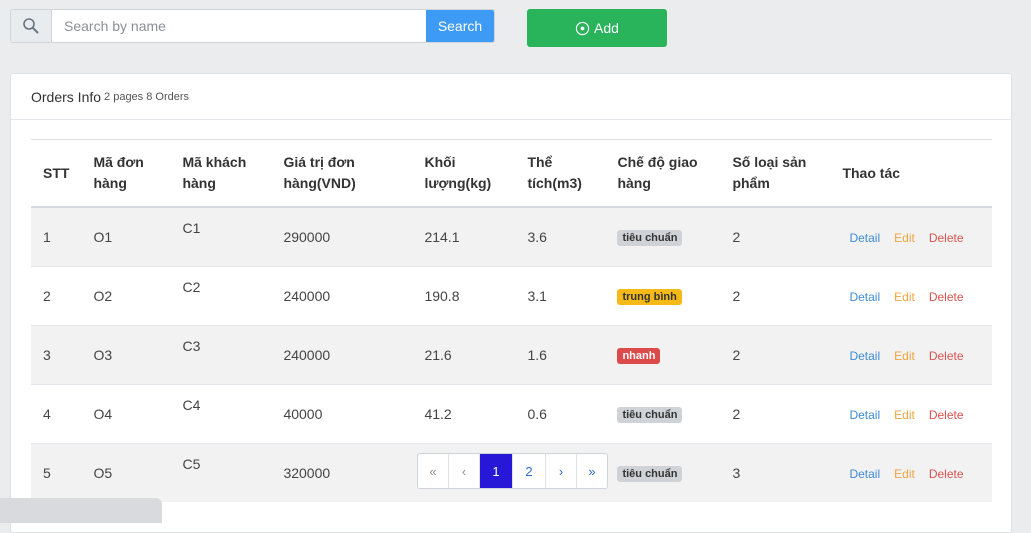 The height and width of the screenshot is (533, 1031). What do you see at coordinates (591, 471) in the screenshot?
I see `page-last-button: »` at bounding box center [591, 471].